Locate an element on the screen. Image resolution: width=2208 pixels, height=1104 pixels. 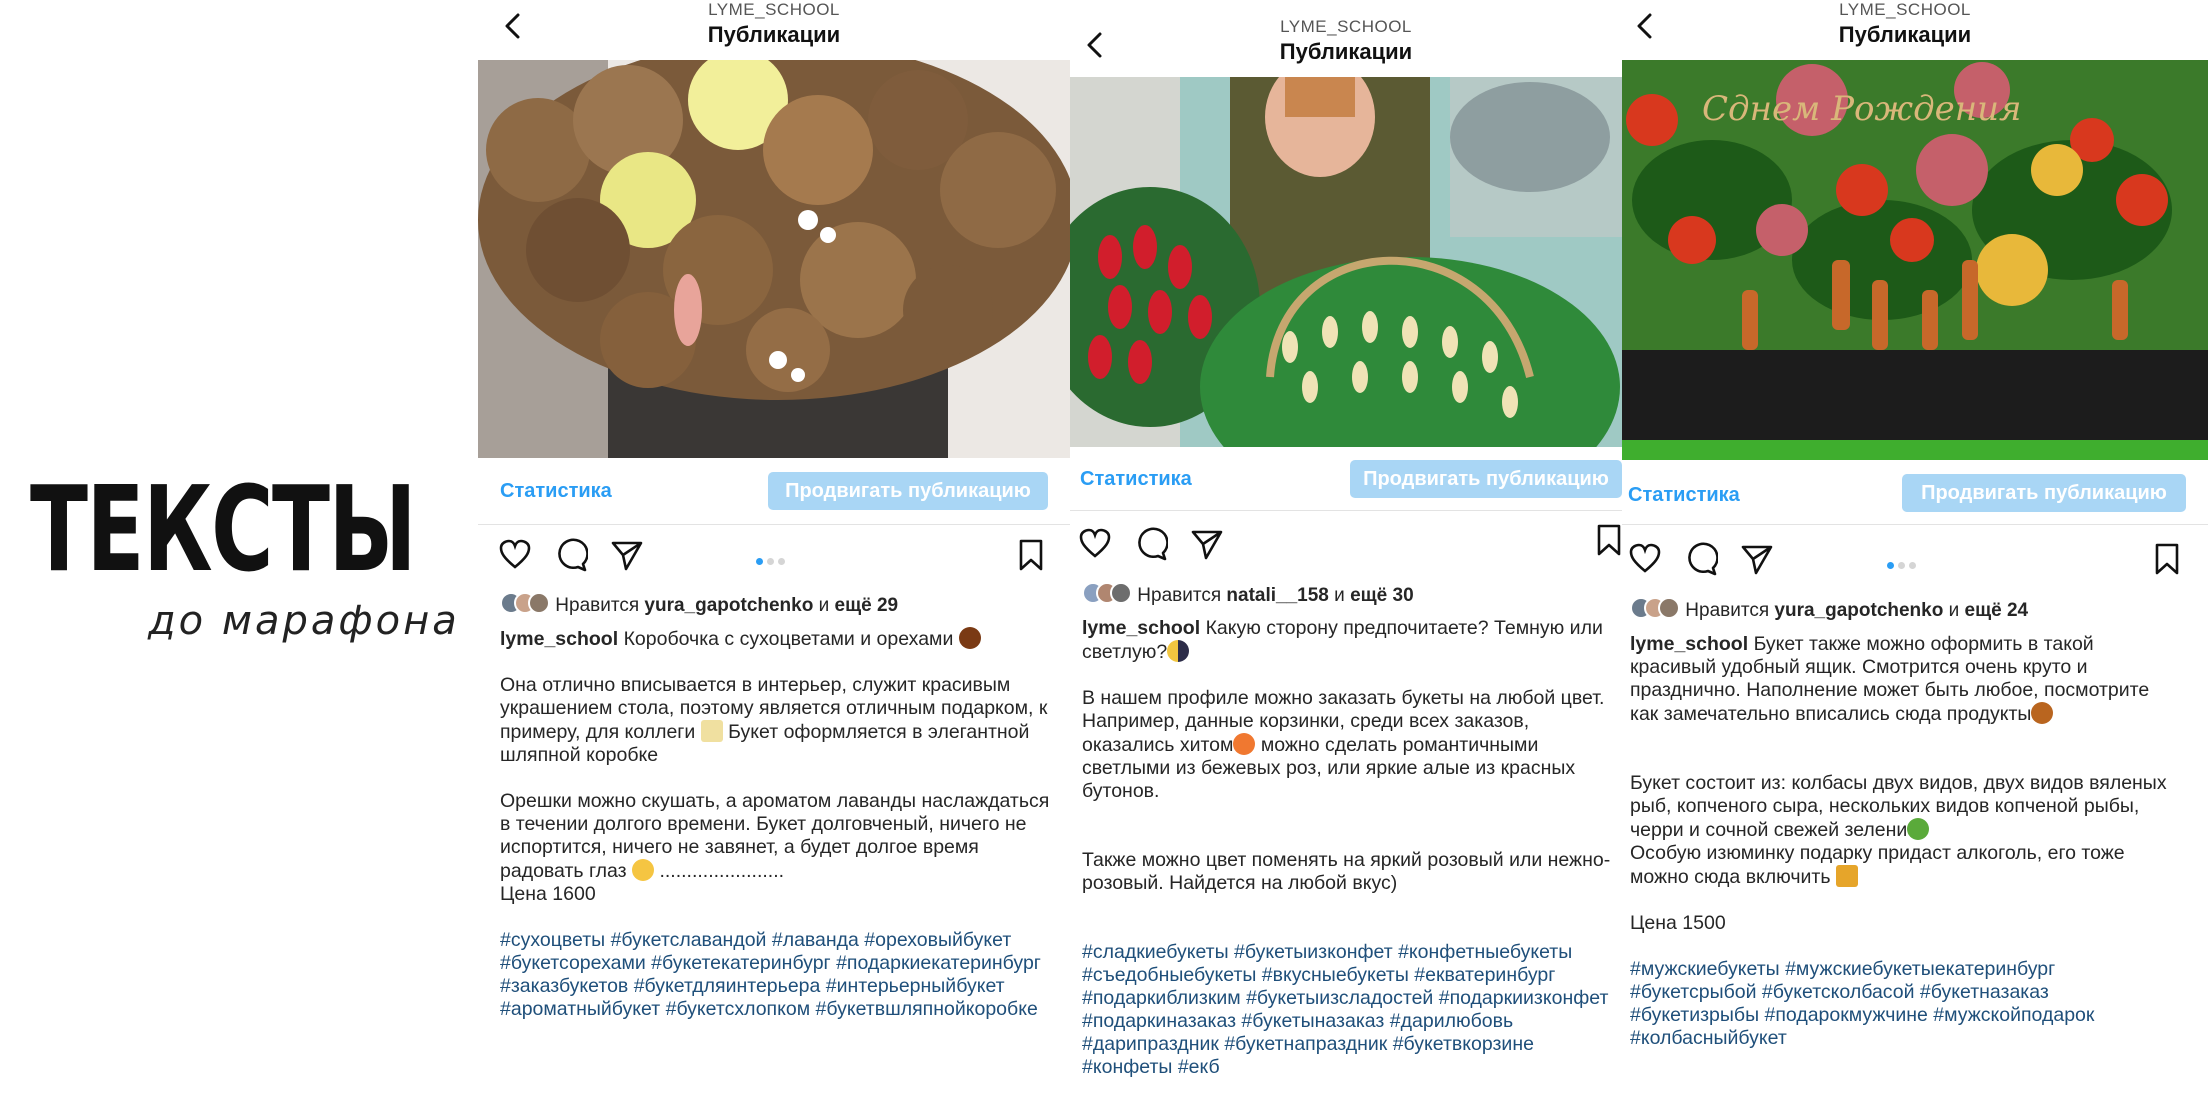
title-main: ТЕКСТЫ is located at coordinates (223, 529).